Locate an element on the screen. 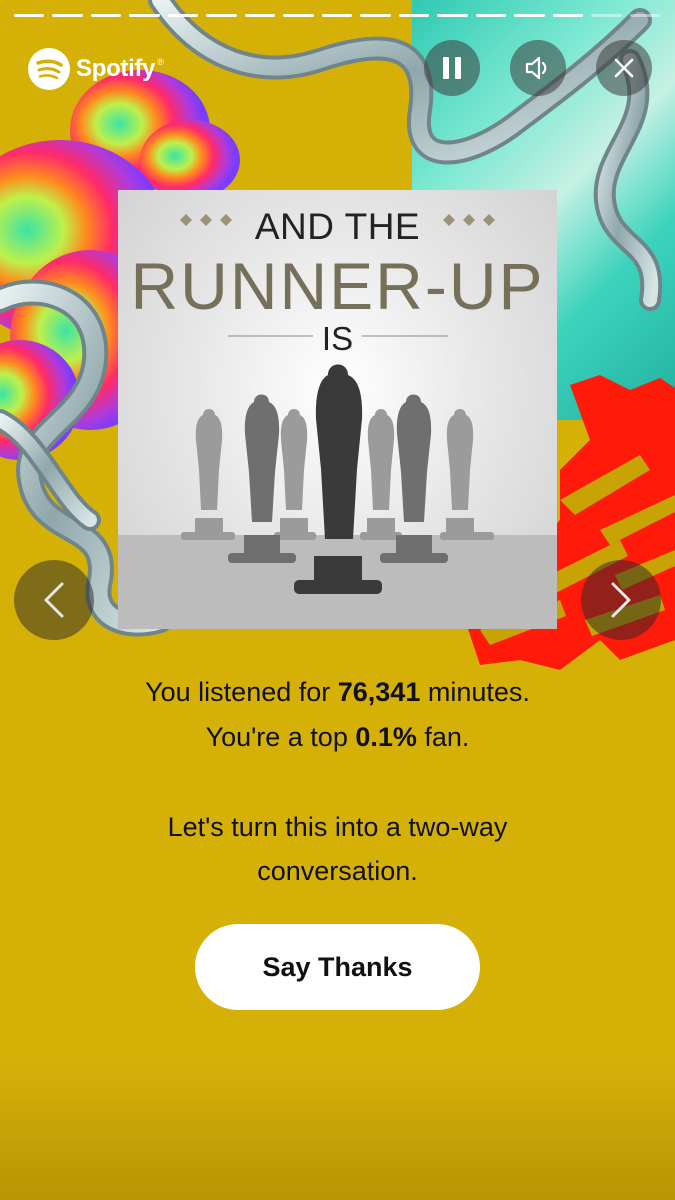 This screenshot has height=1200, width=675. spotify-icon is located at coordinates (49, 69).